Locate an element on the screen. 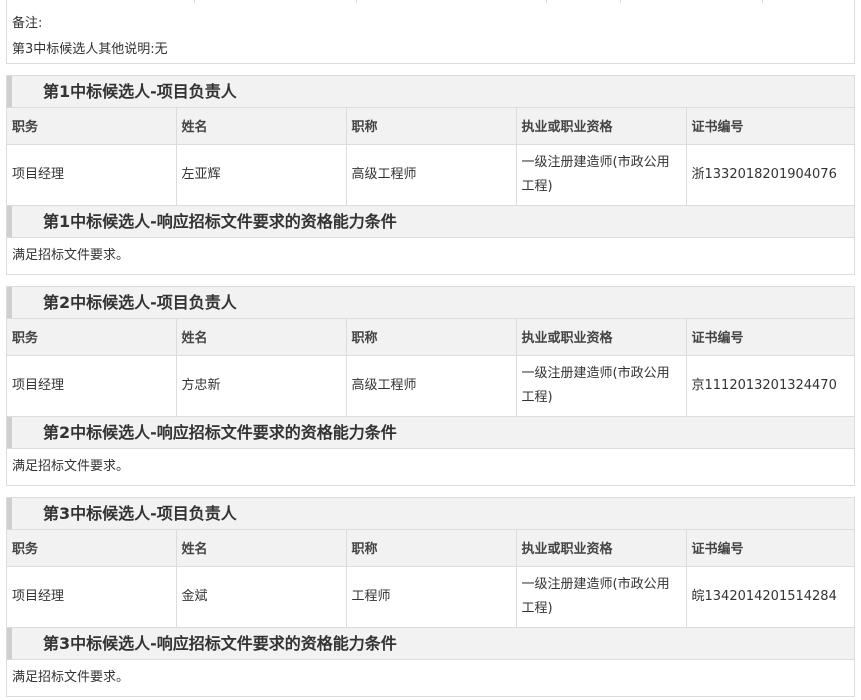 This screenshot has width=861, height=700. cell-title: 工程师 is located at coordinates (431, 597).